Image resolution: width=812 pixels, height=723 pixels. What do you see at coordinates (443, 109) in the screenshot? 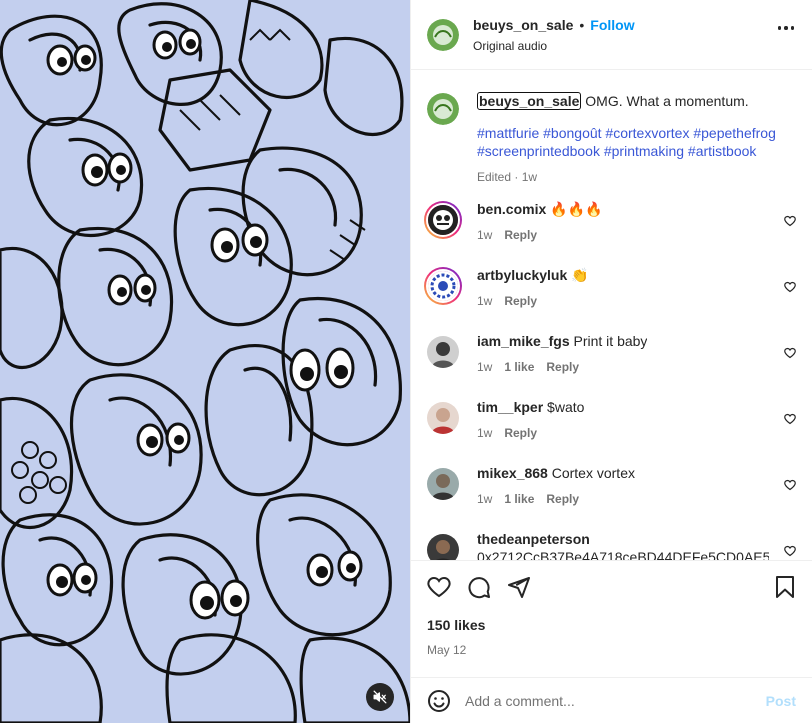
I see `caption-avatar` at bounding box center [443, 109].